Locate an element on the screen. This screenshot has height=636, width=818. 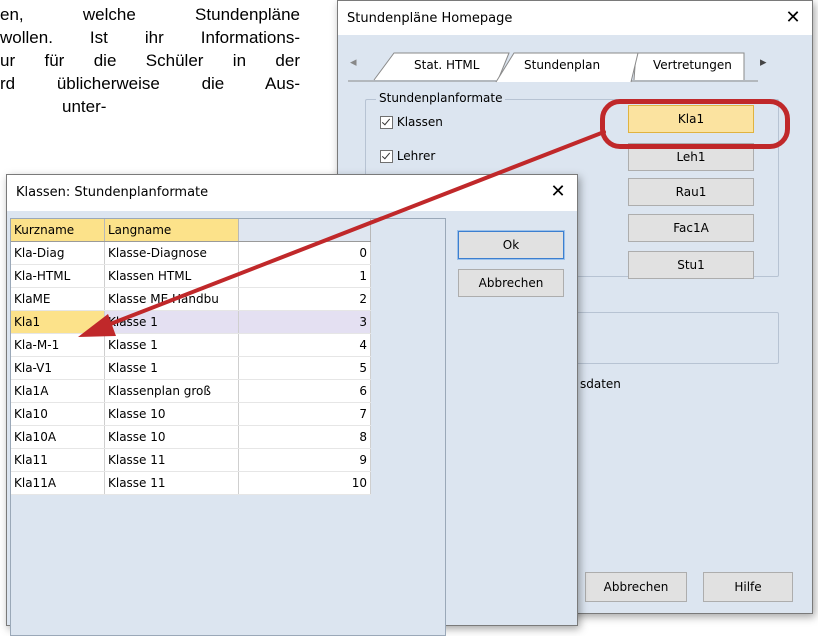
help-button: Hilfe is located at coordinates (748, 587).